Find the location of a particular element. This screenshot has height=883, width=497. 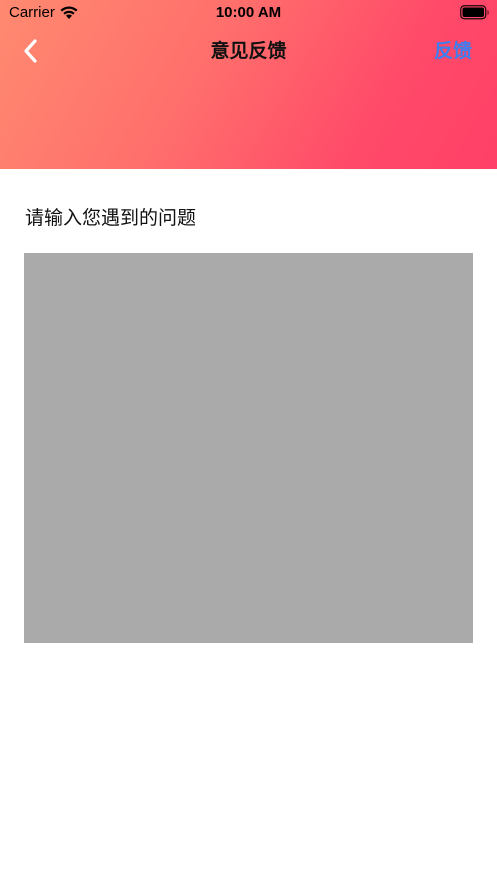

status-bar: Carrier 10:00 AM is located at coordinates (248, 13).